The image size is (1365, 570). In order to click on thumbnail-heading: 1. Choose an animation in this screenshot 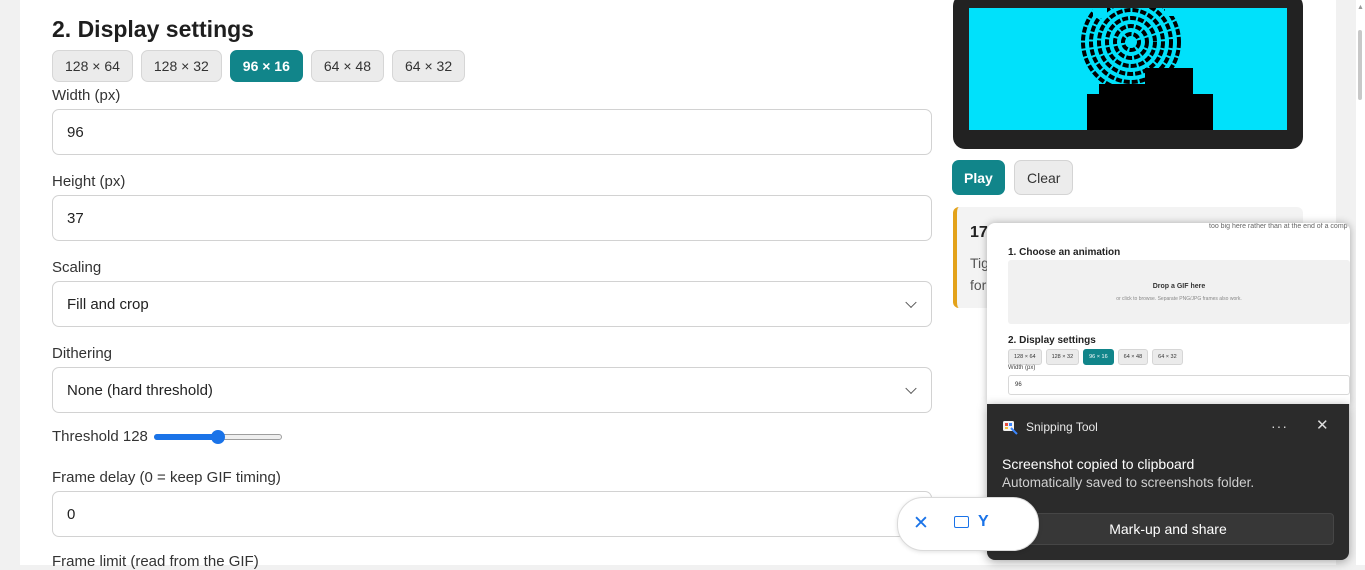, I will do `click(1064, 252)`.